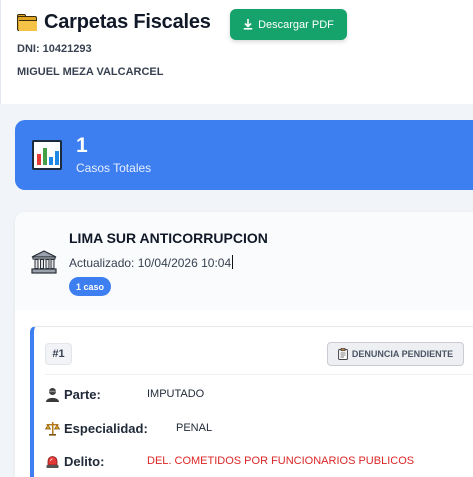  I want to click on divider, so click(259, 374).